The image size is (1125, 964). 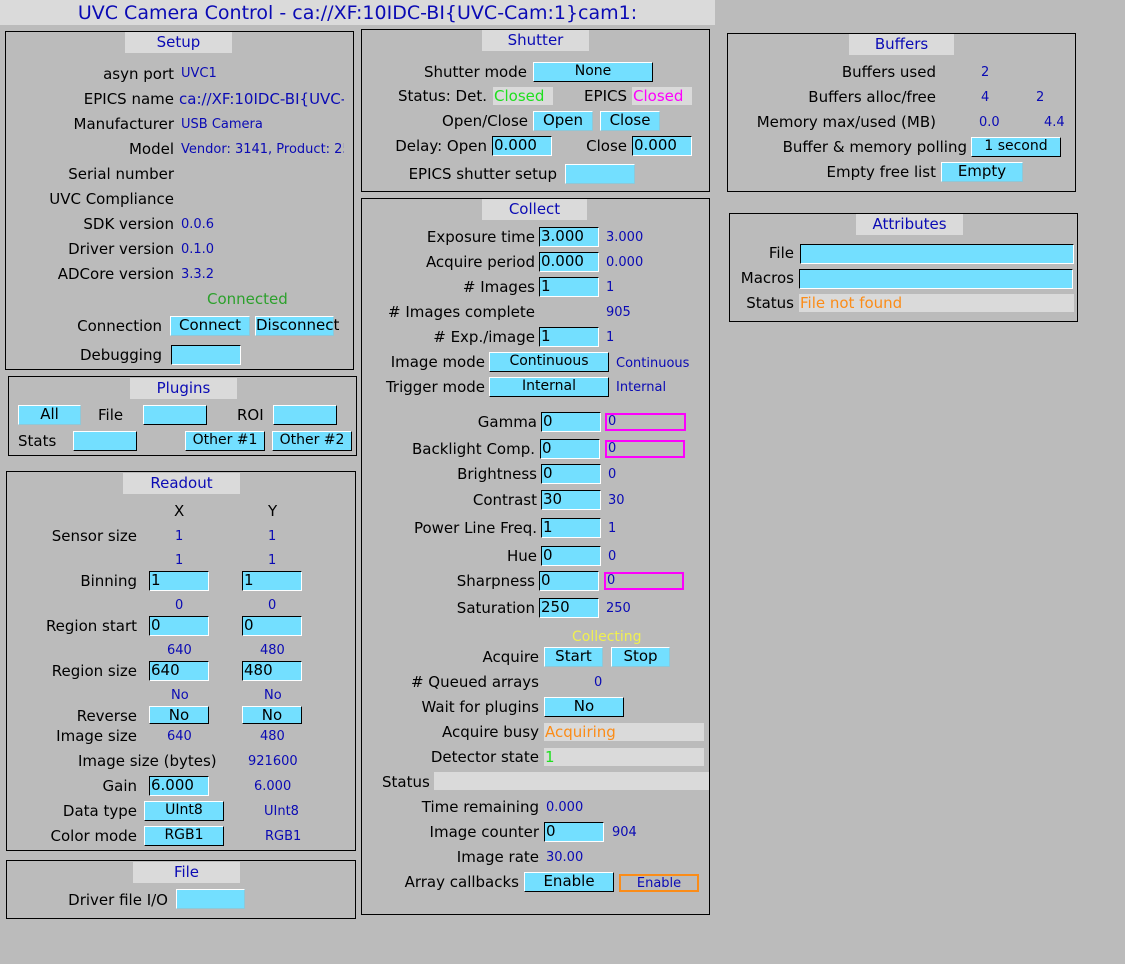 I want to click on region-start-y-input: 0, so click(x=272, y=626).